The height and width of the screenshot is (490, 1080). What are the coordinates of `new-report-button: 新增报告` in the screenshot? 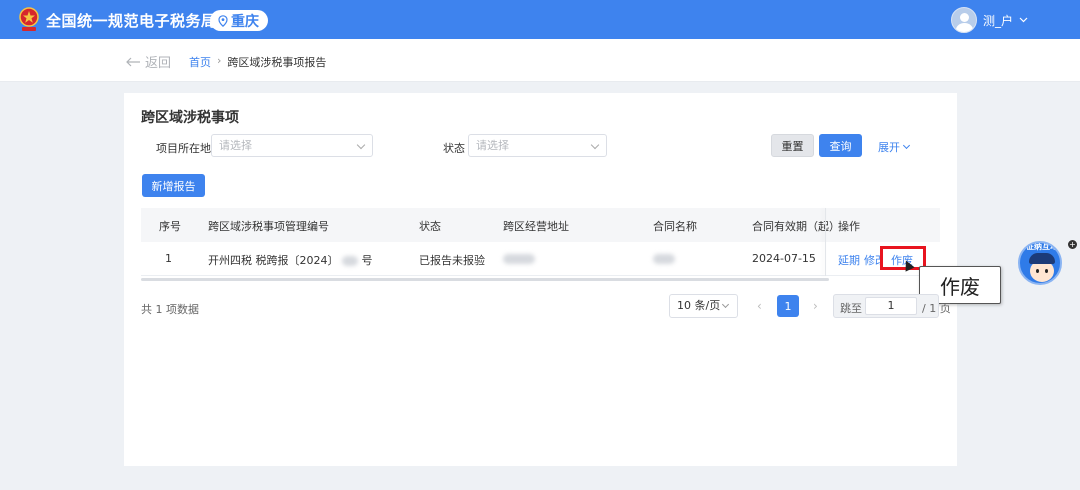 It's located at (173, 185).